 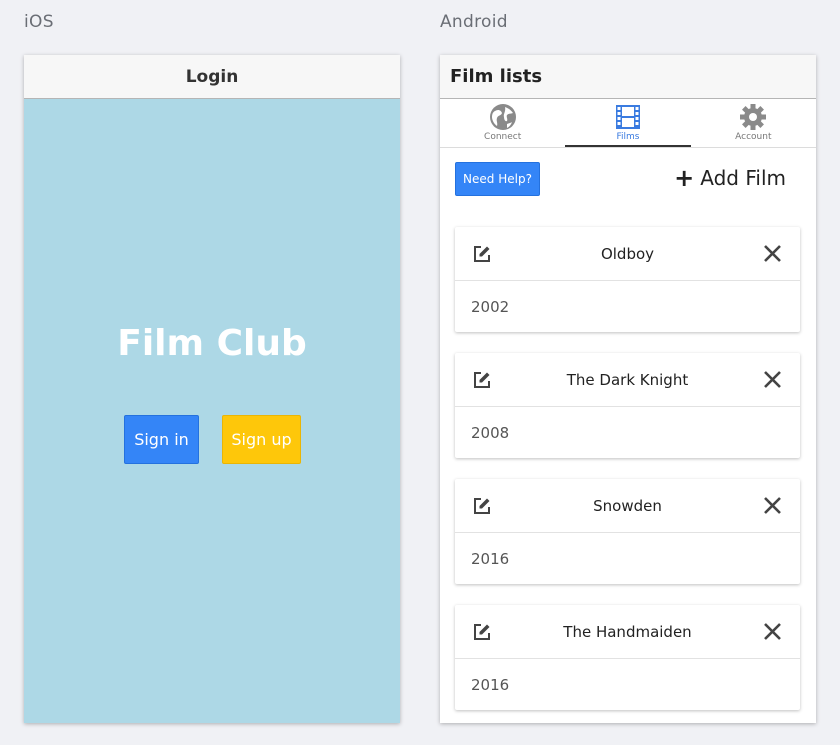 What do you see at coordinates (497, 179) in the screenshot?
I see `need-help-button: Need Help?` at bounding box center [497, 179].